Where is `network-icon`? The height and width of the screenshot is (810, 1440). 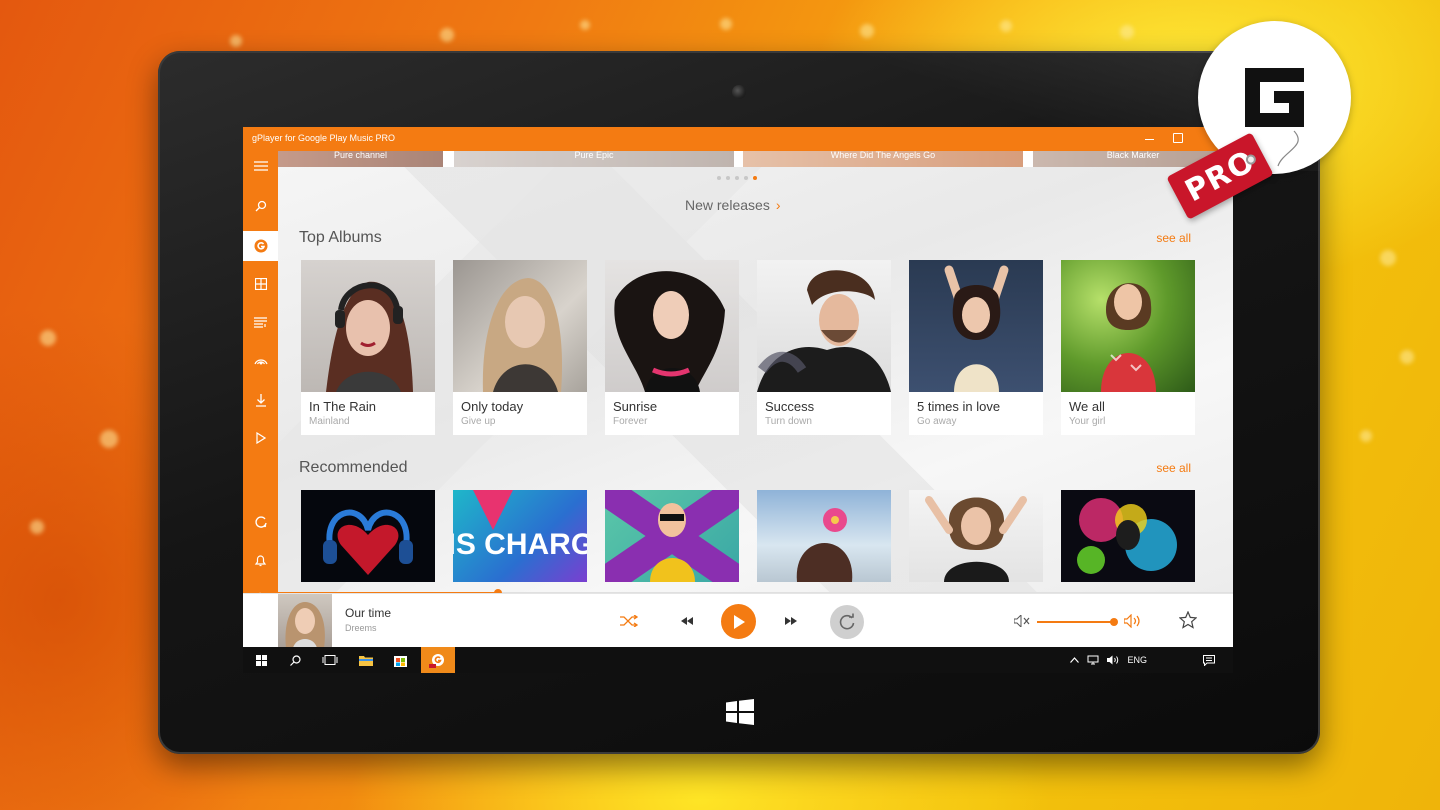
network-icon is located at coordinates (1093, 660).